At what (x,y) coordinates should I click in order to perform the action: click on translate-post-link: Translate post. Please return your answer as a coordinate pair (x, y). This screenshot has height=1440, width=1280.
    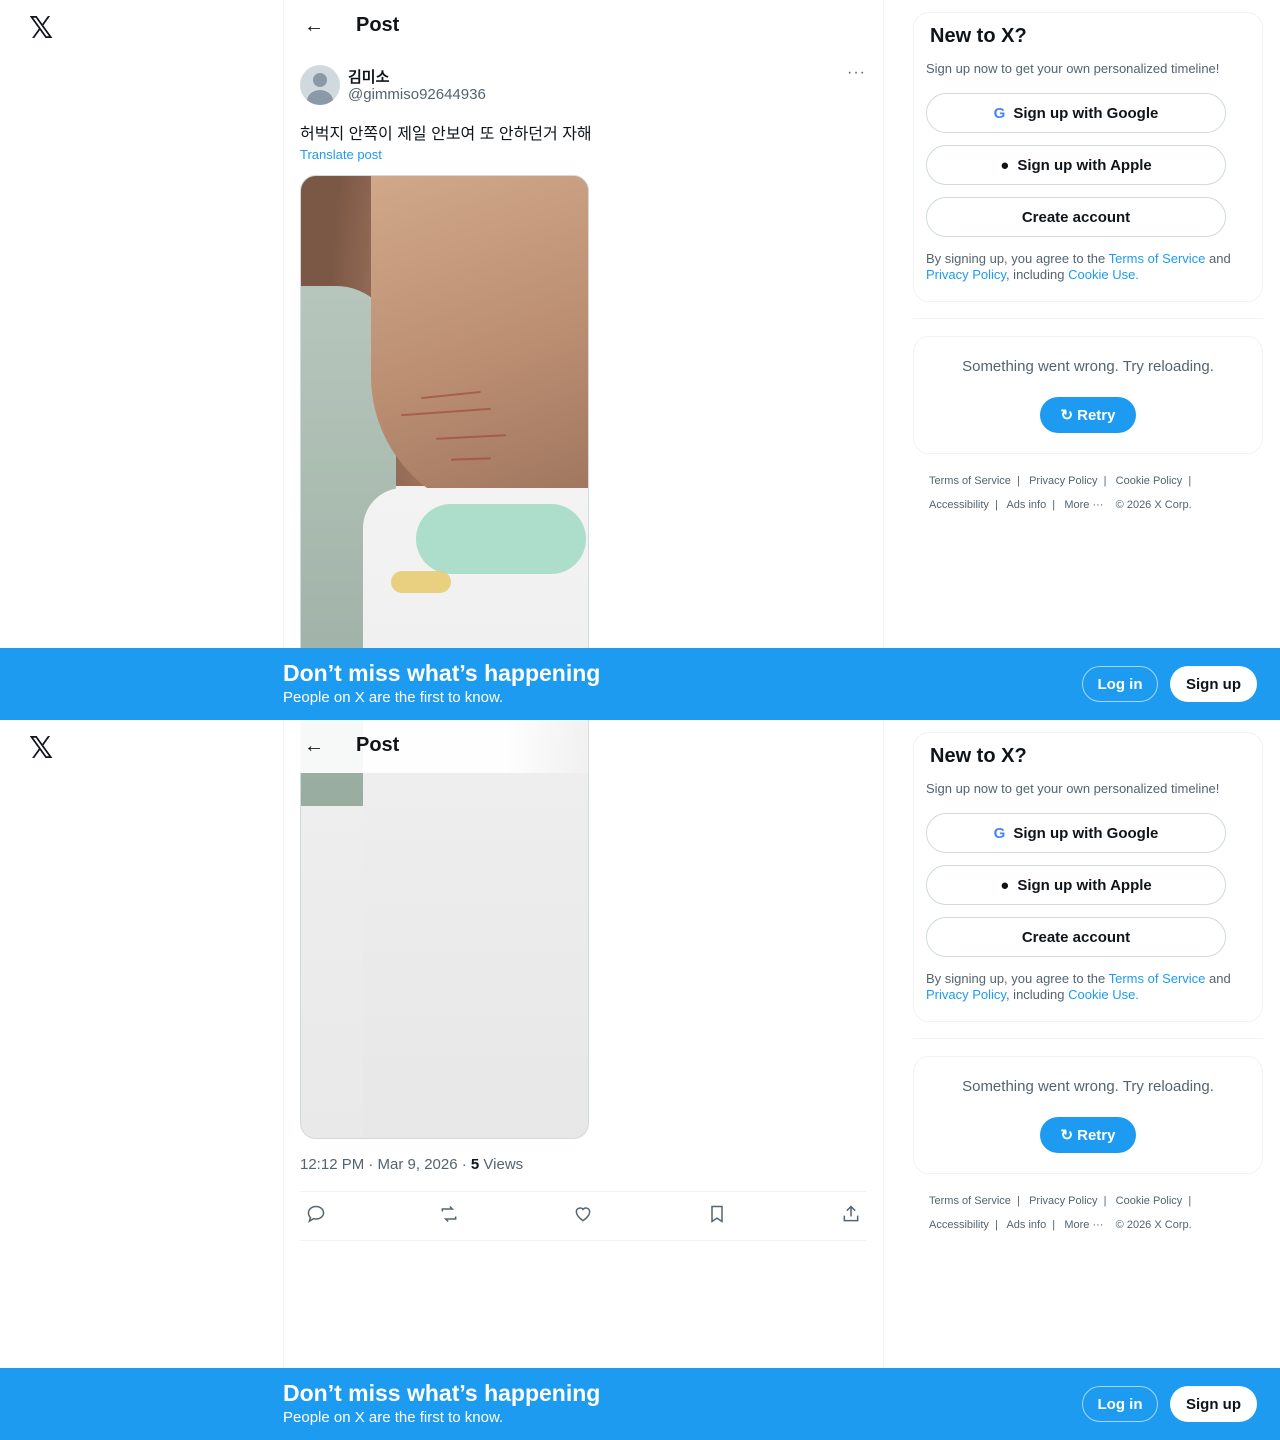
    Looking at the image, I should click on (341, 154).